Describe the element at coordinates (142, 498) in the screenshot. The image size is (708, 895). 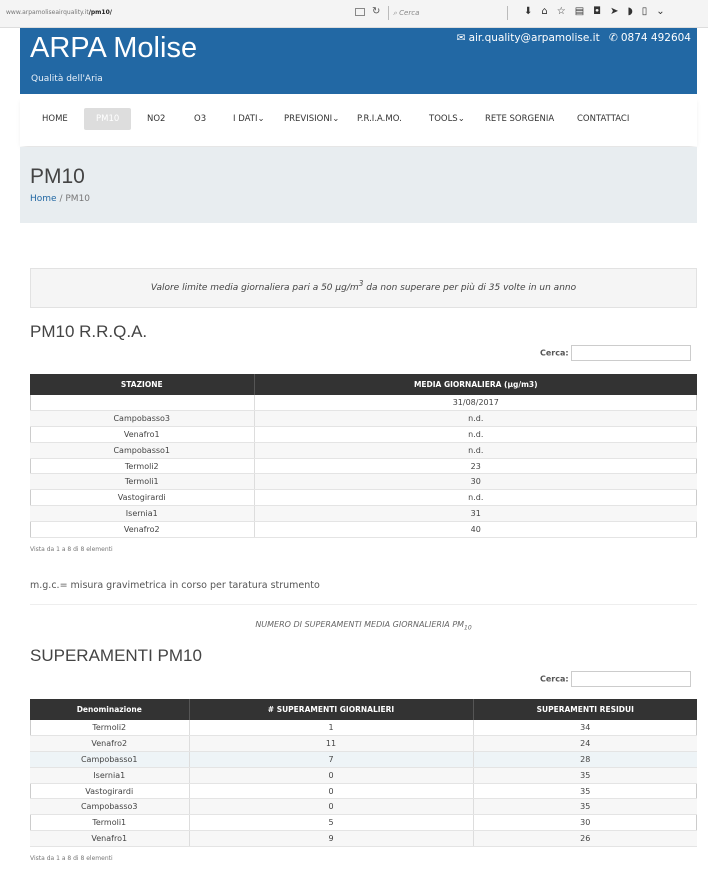
I see `table-cell: Vastogirardi` at that location.